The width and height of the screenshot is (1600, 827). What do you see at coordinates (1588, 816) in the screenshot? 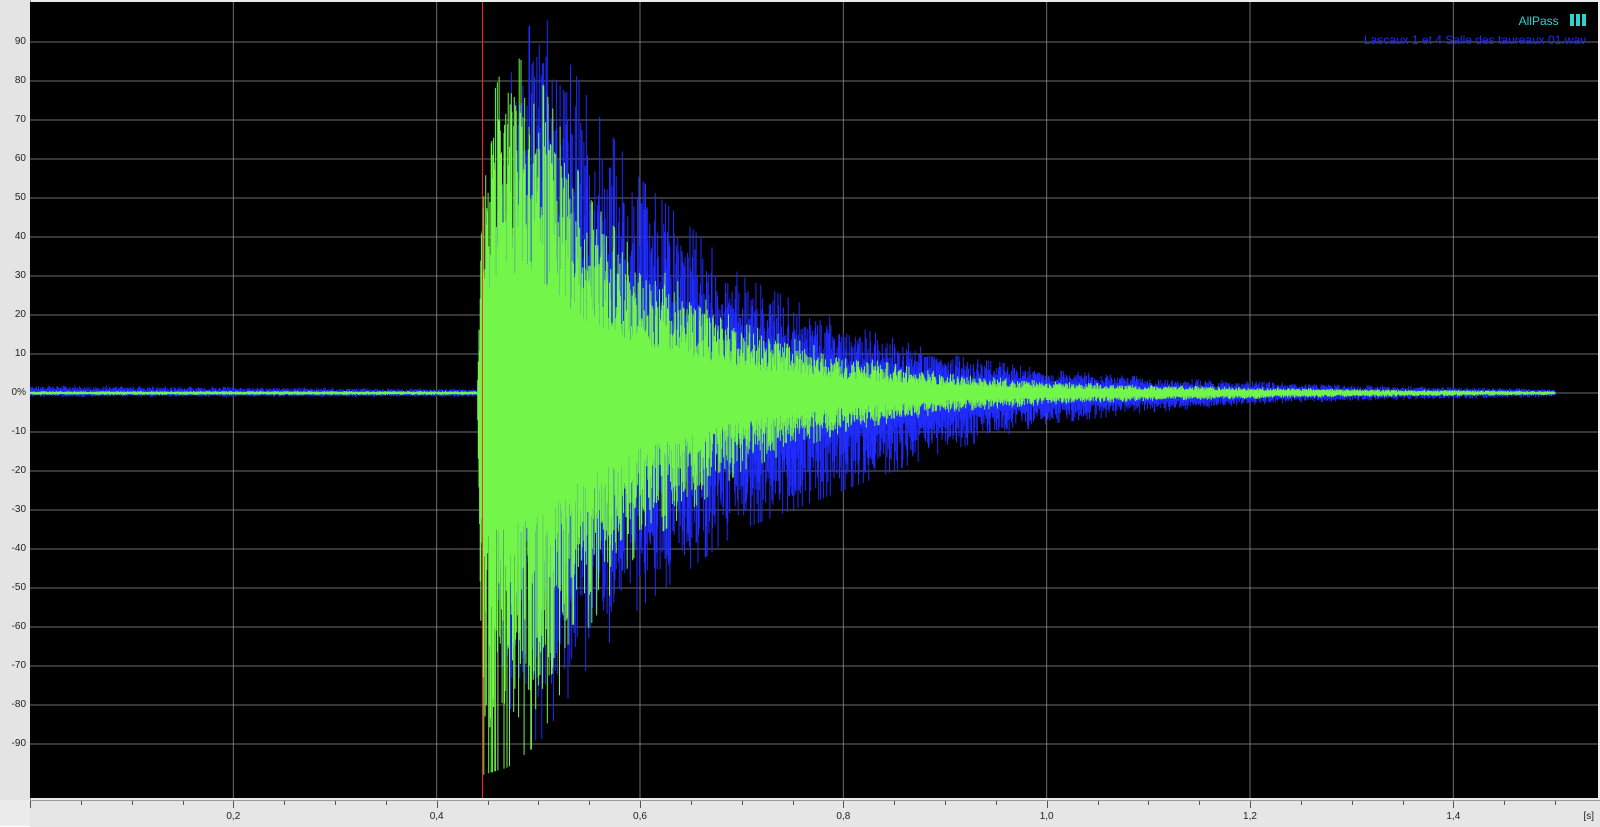
I see `x-axis-unit: [s]` at bounding box center [1588, 816].